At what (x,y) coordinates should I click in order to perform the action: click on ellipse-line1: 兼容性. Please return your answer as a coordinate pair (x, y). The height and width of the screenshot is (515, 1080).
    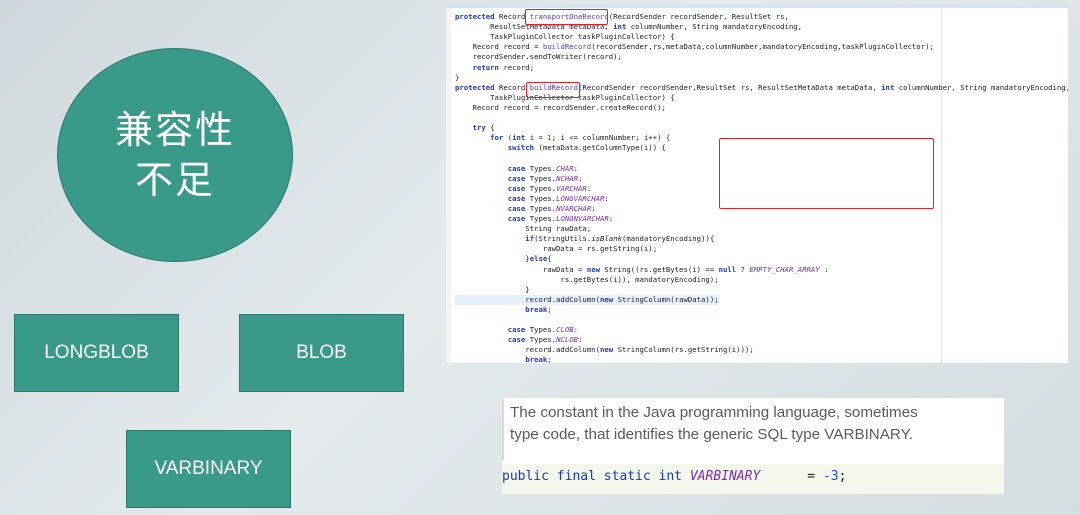
    Looking at the image, I should click on (174, 130).